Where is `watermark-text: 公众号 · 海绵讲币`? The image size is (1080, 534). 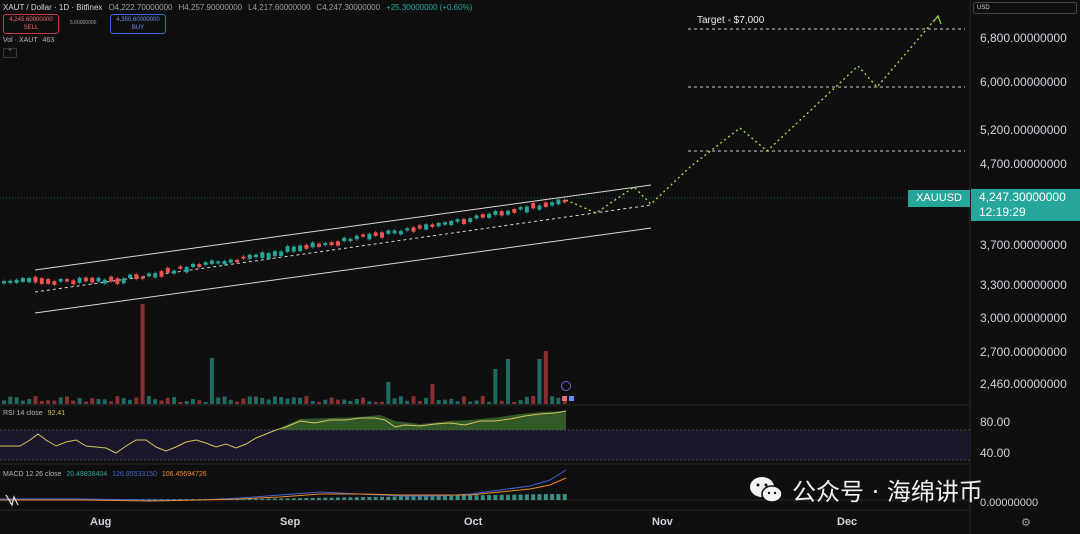 watermark-text: 公众号 · 海绵讲币 is located at coordinates (887, 492).